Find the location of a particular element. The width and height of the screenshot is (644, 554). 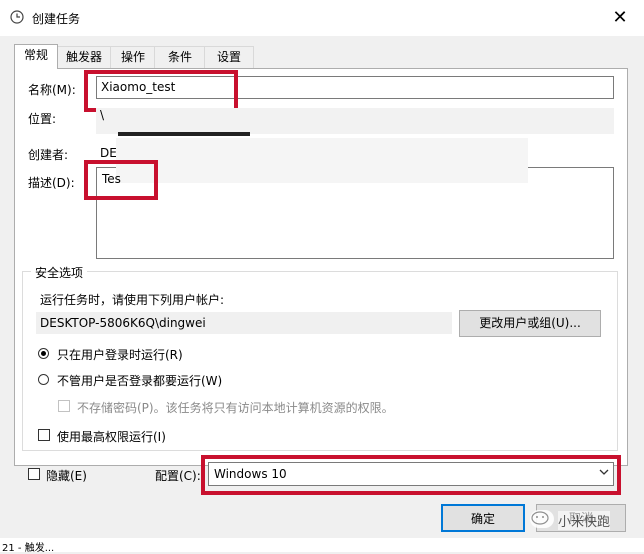

location-field is located at coordinates (355, 121).